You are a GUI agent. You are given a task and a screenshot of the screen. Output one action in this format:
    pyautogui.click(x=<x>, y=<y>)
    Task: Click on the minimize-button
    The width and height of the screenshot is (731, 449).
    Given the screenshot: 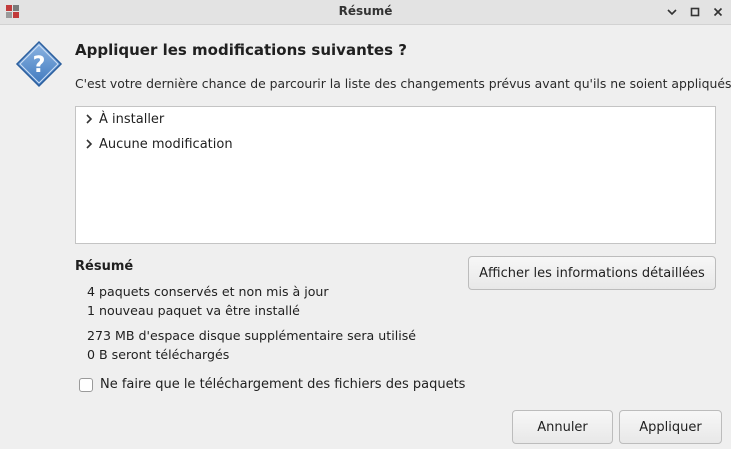 What is the action you would take?
    pyautogui.click(x=672, y=12)
    